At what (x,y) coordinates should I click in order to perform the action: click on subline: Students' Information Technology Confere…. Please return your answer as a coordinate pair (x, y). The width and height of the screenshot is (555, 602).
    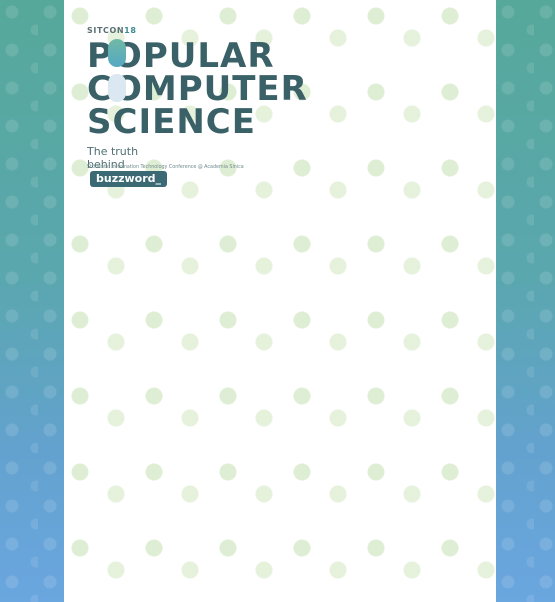
    Looking at the image, I should click on (165, 167).